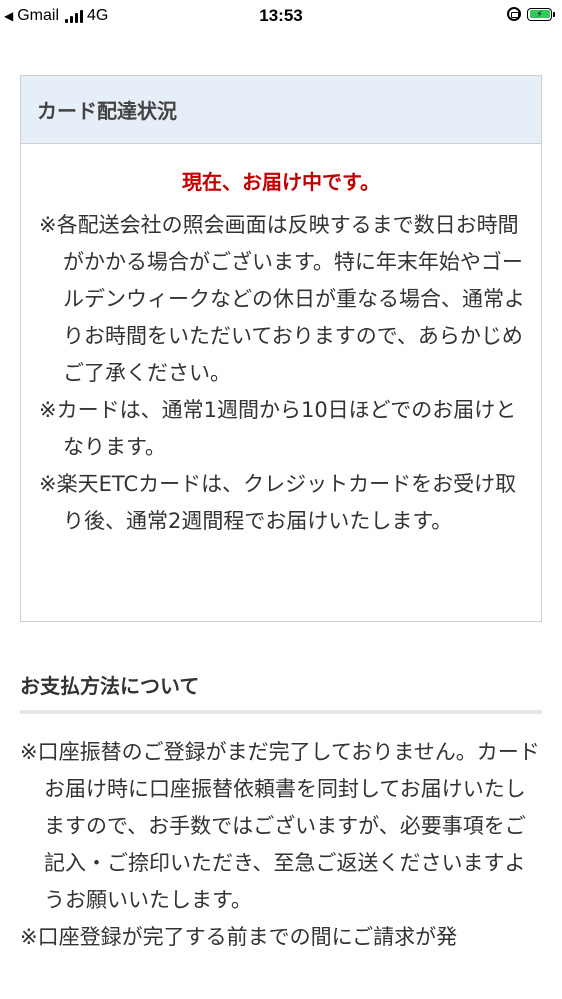 Image resolution: width=562 pixels, height=999 pixels. Describe the element at coordinates (281, 110) in the screenshot. I see `card-delivery-header: カード配達状況` at that location.